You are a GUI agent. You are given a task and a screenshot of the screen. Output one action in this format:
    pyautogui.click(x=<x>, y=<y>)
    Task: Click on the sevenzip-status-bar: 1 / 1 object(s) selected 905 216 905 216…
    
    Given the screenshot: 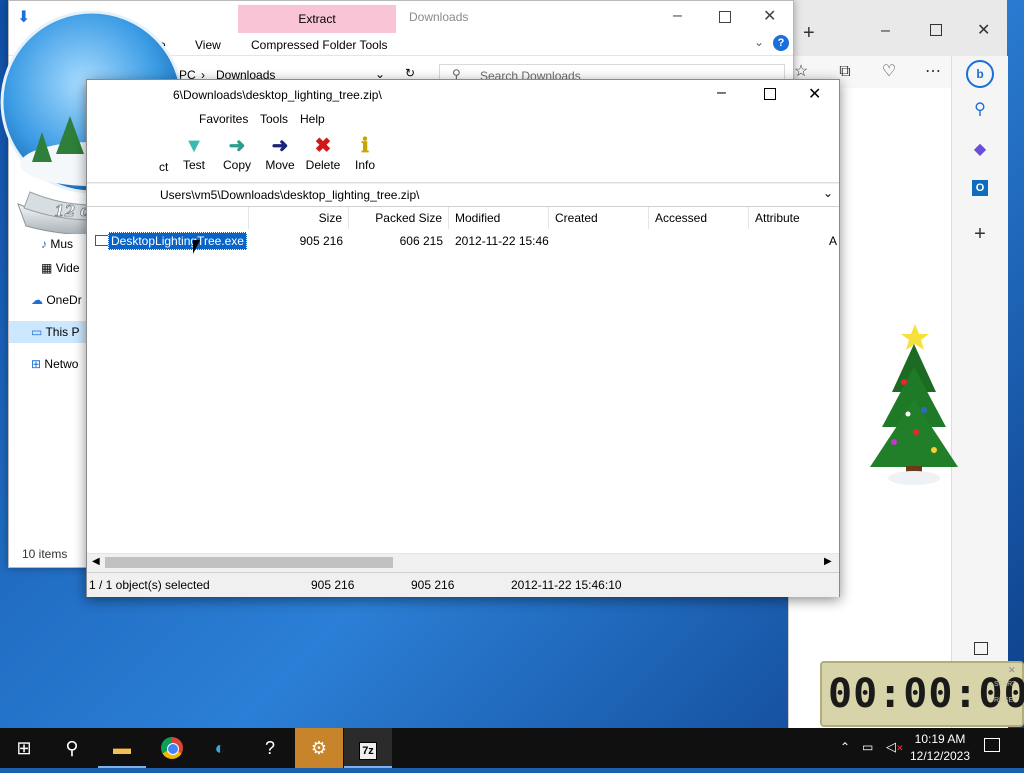 What is the action you would take?
    pyautogui.click(x=463, y=584)
    